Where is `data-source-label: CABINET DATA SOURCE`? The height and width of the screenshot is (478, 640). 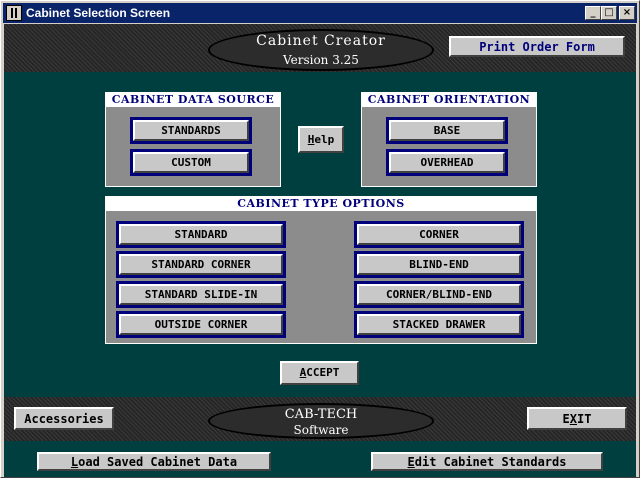 data-source-label: CABINET DATA SOURCE is located at coordinates (193, 99).